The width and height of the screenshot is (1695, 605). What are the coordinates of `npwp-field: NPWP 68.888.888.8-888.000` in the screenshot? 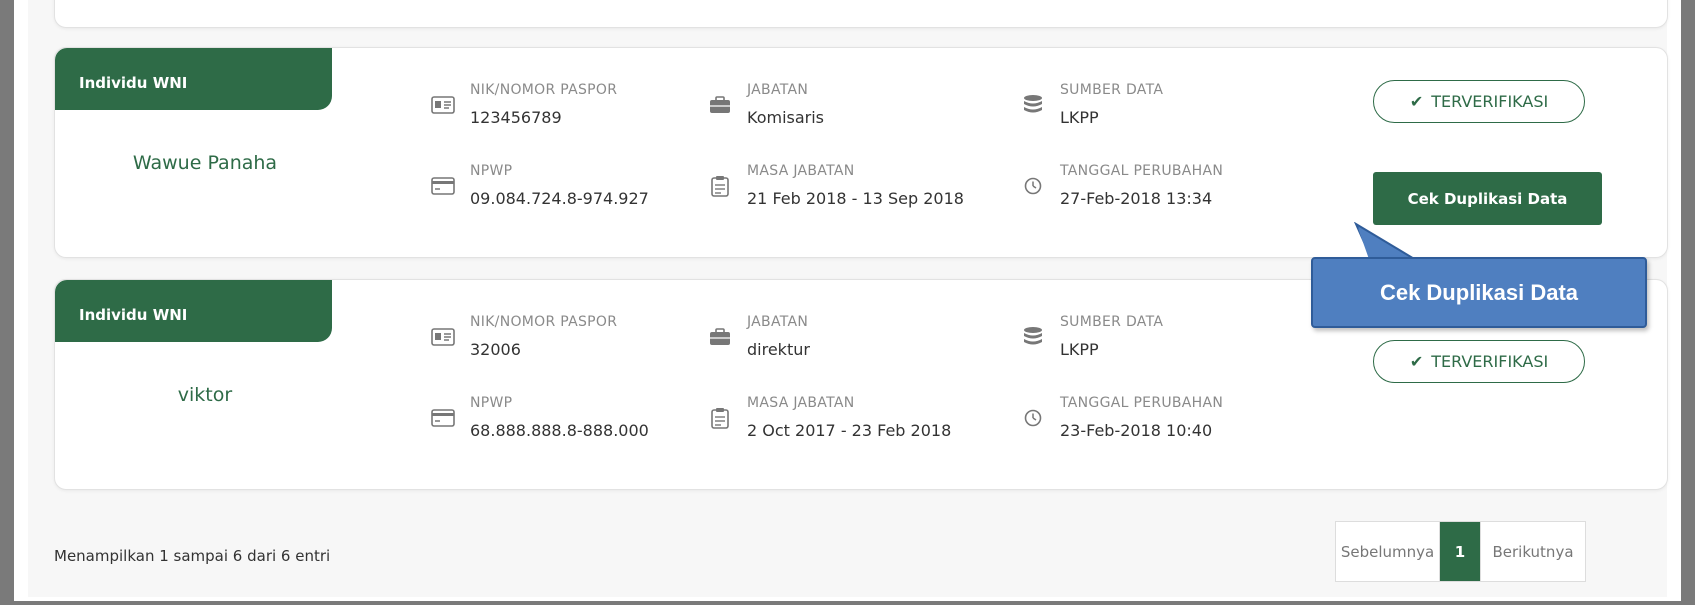 It's located at (539, 417).